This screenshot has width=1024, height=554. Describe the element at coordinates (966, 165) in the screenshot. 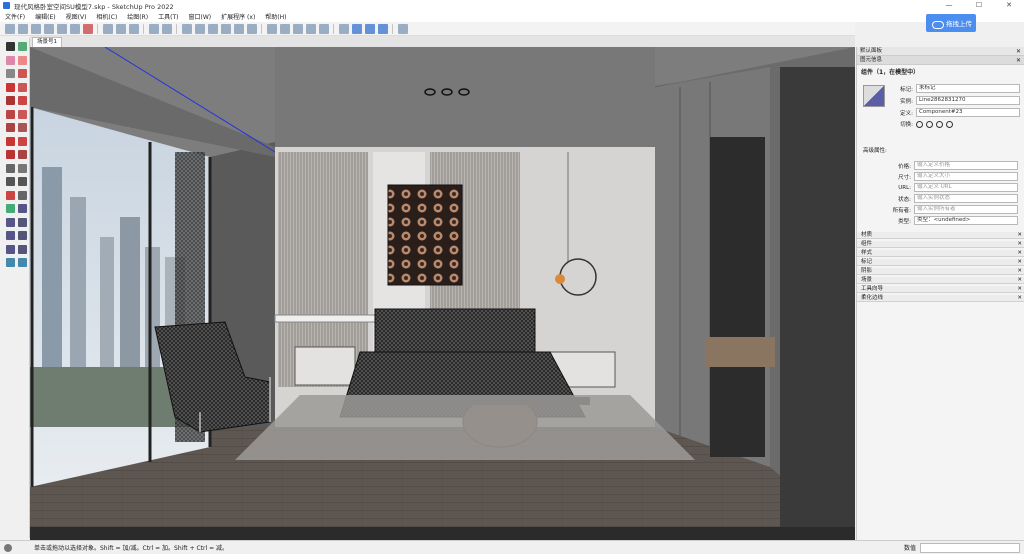

I see `price-field: 输入定义价格` at that location.